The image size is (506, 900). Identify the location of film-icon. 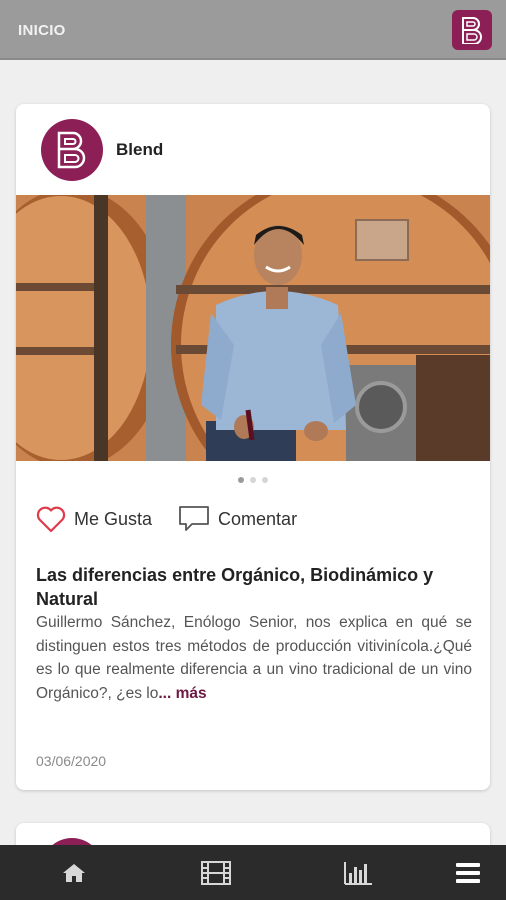
(216, 872).